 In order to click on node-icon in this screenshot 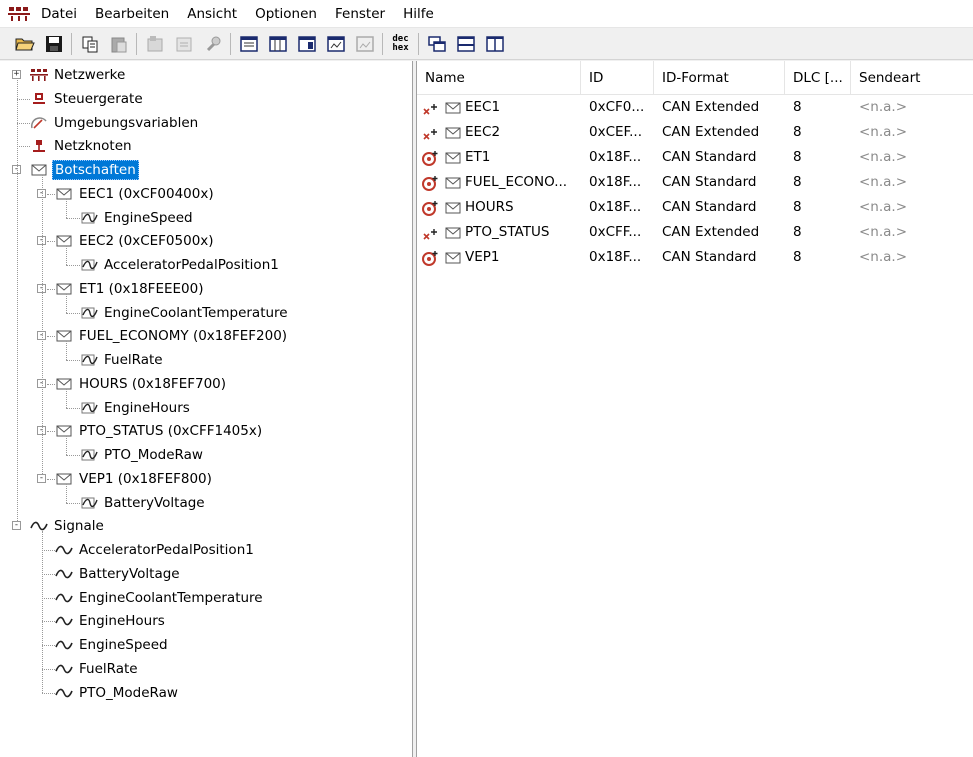, I will do `click(39, 146)`.